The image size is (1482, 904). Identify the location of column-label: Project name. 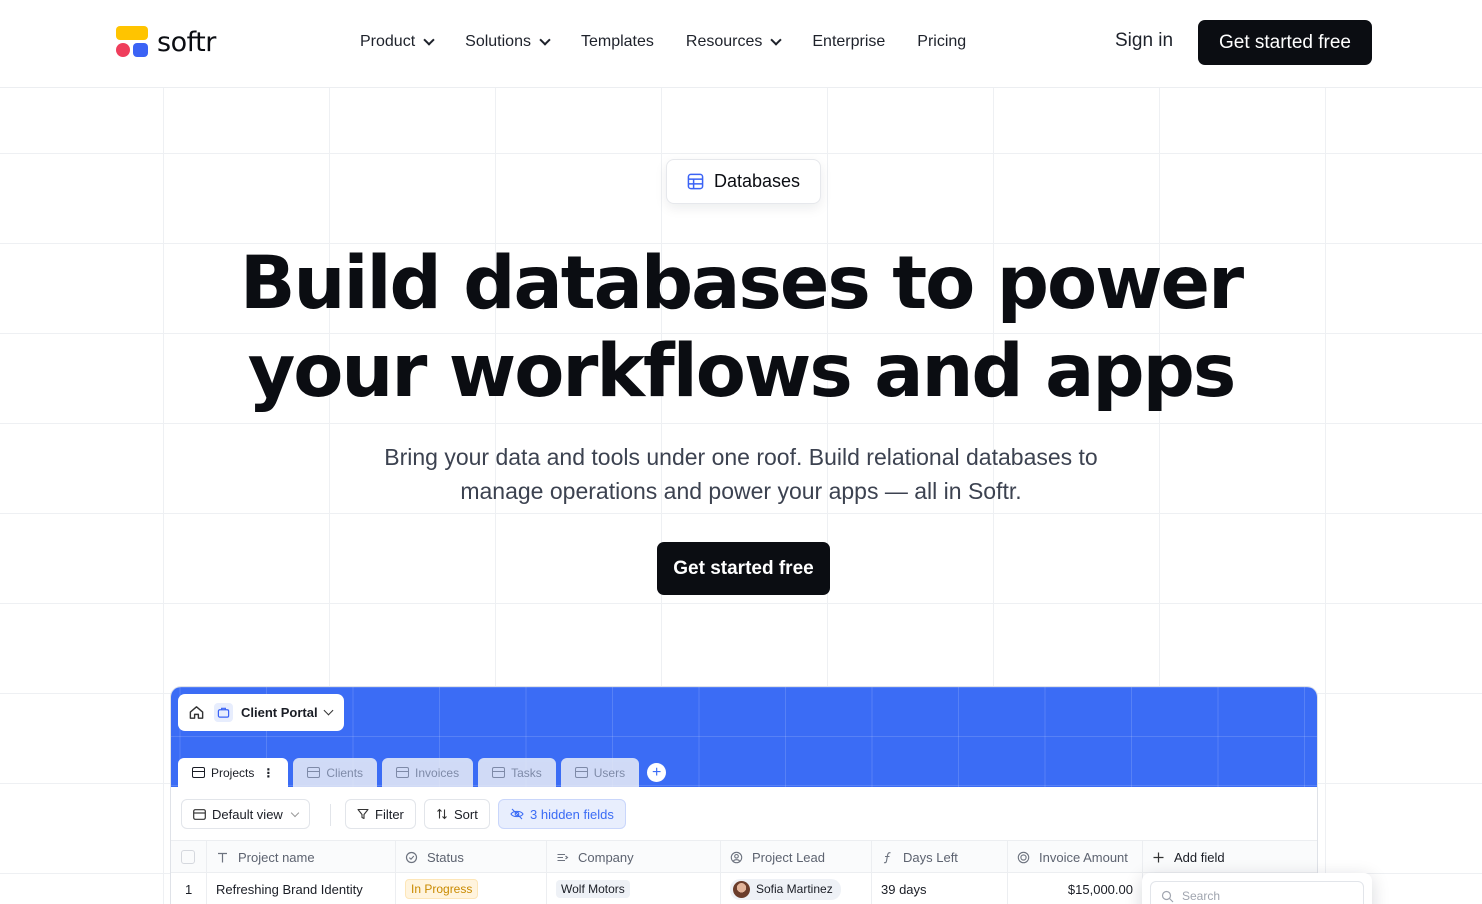
(276, 857).